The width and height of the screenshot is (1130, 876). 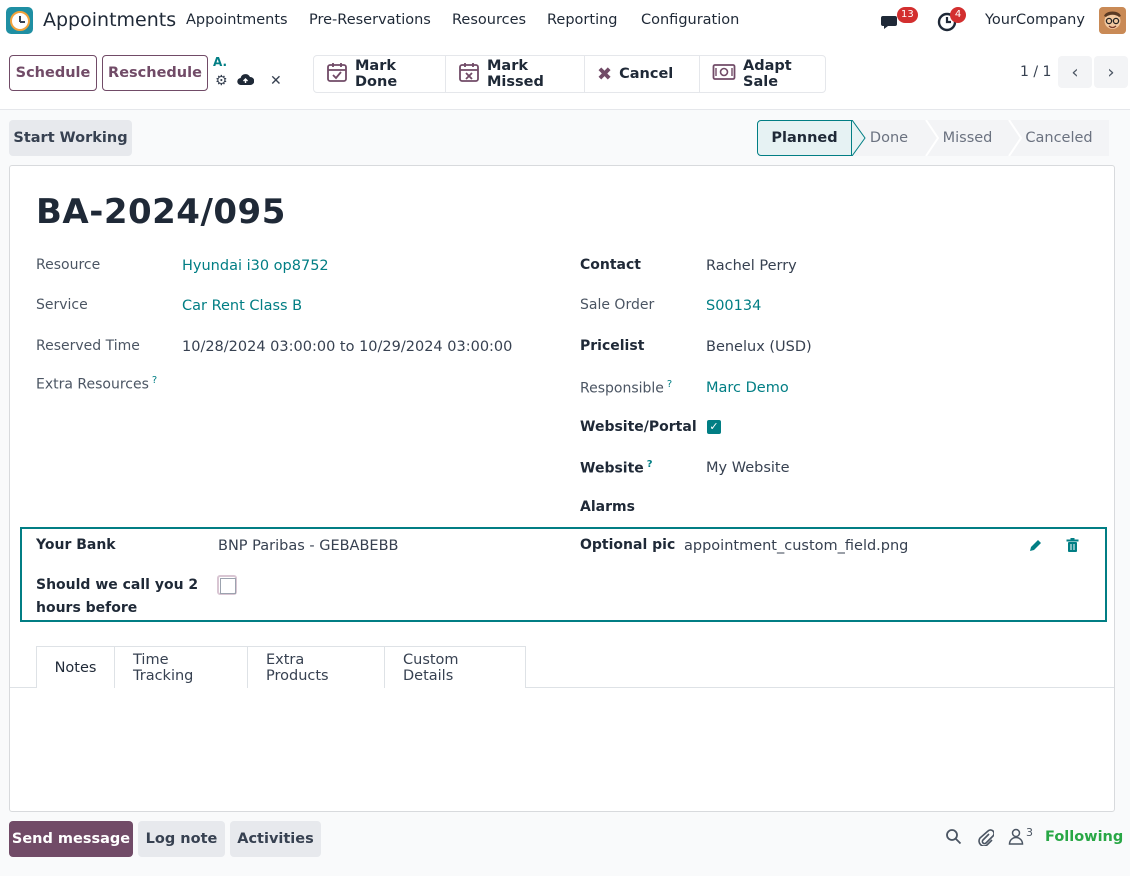 What do you see at coordinates (1035, 72) in the screenshot?
I see `pager-value: 1 / 1` at bounding box center [1035, 72].